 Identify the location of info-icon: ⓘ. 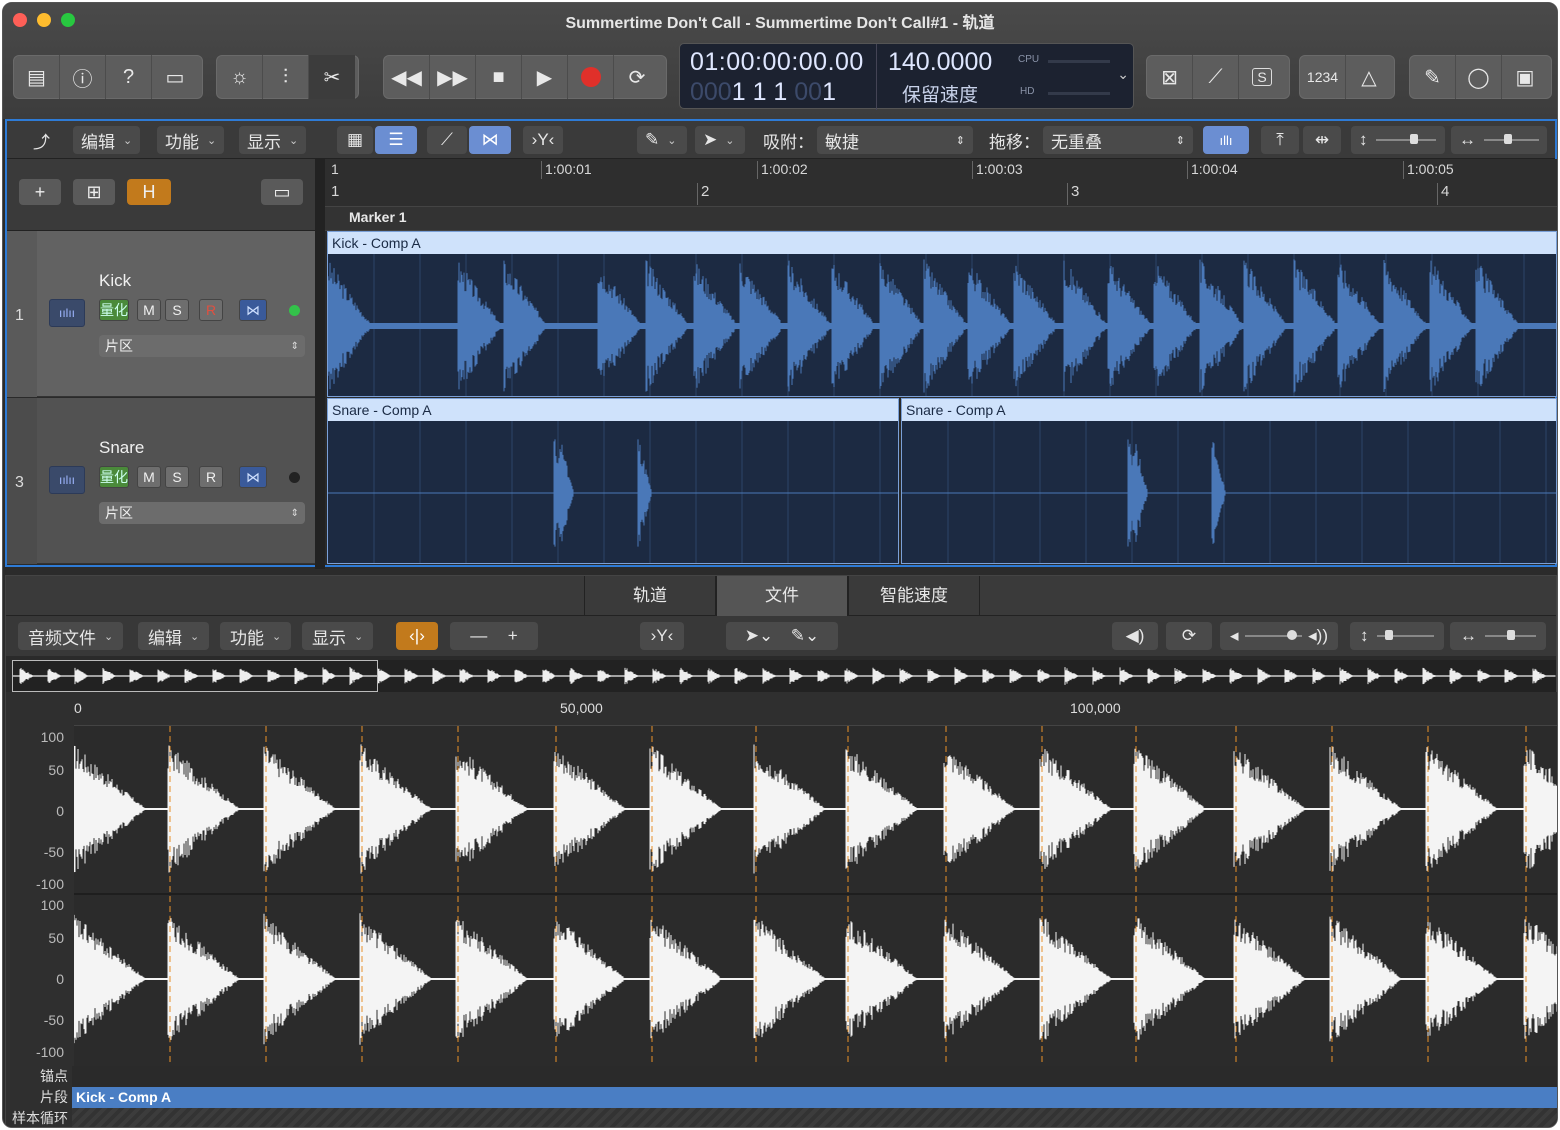
(83, 77).